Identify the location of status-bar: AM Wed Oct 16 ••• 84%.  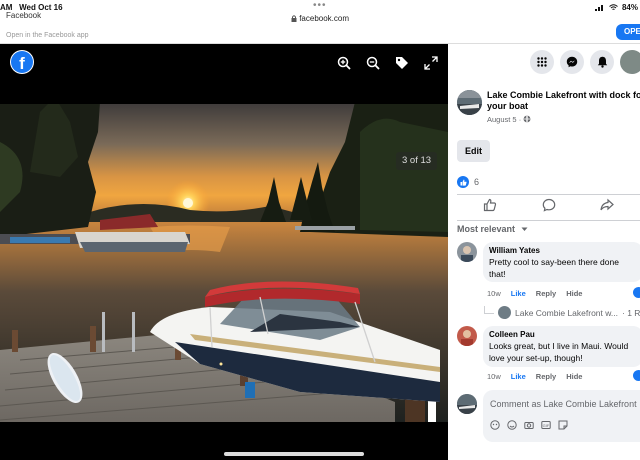
(320, 7).